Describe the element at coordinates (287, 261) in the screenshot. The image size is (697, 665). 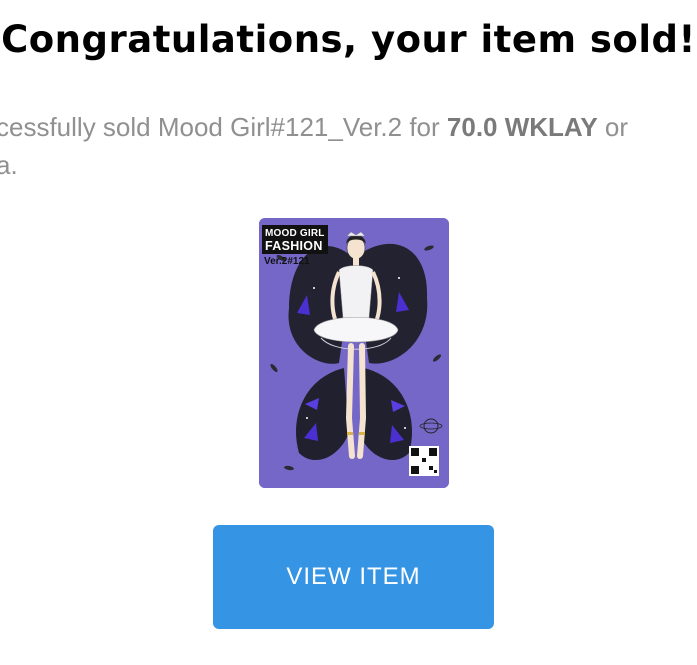
I see `edition-label: Ver.2#121` at that location.